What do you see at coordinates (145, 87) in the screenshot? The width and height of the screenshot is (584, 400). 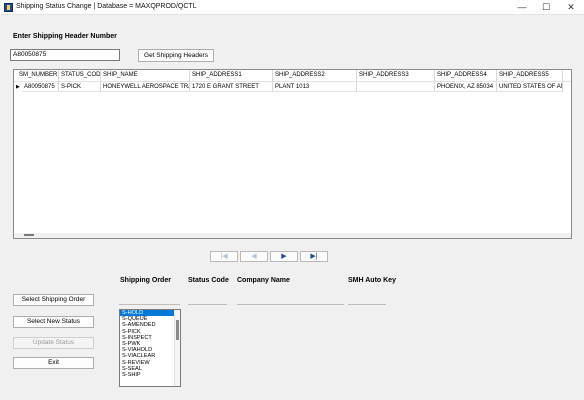 I see `table-cell: HONEYWELL AEROSPACE TRADIN` at bounding box center [145, 87].